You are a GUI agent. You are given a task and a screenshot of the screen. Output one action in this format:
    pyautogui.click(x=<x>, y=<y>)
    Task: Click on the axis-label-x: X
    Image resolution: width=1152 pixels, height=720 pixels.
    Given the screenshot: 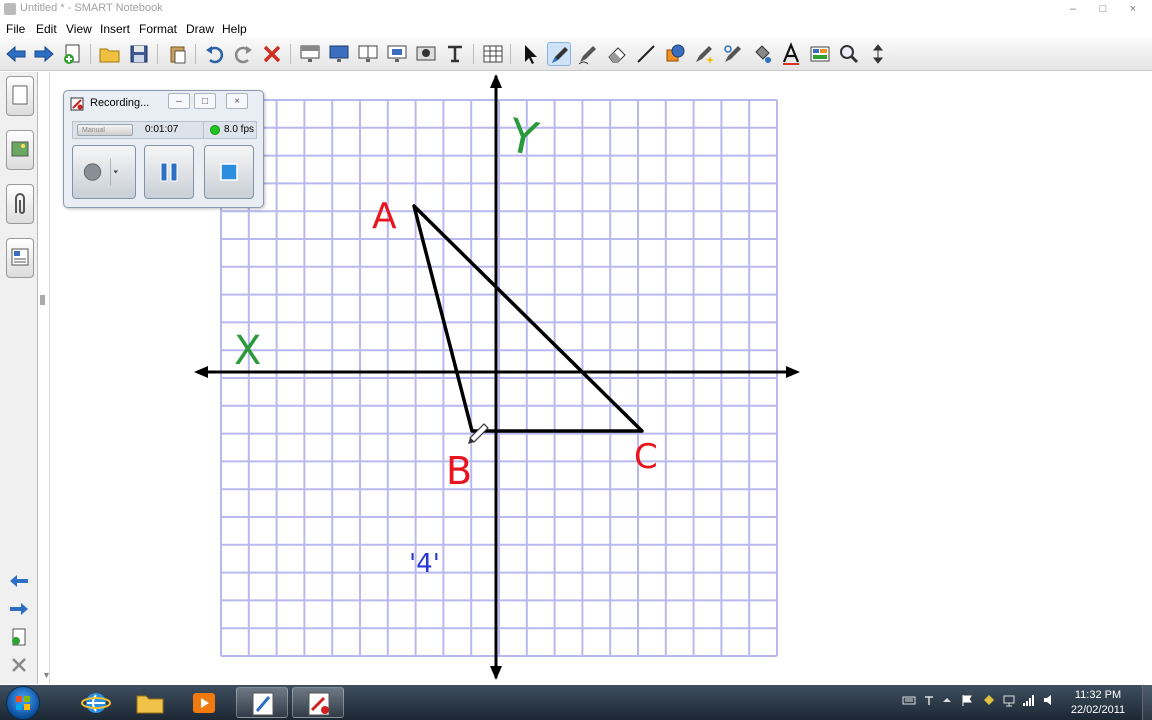 What is the action you would take?
    pyautogui.click(x=247, y=351)
    